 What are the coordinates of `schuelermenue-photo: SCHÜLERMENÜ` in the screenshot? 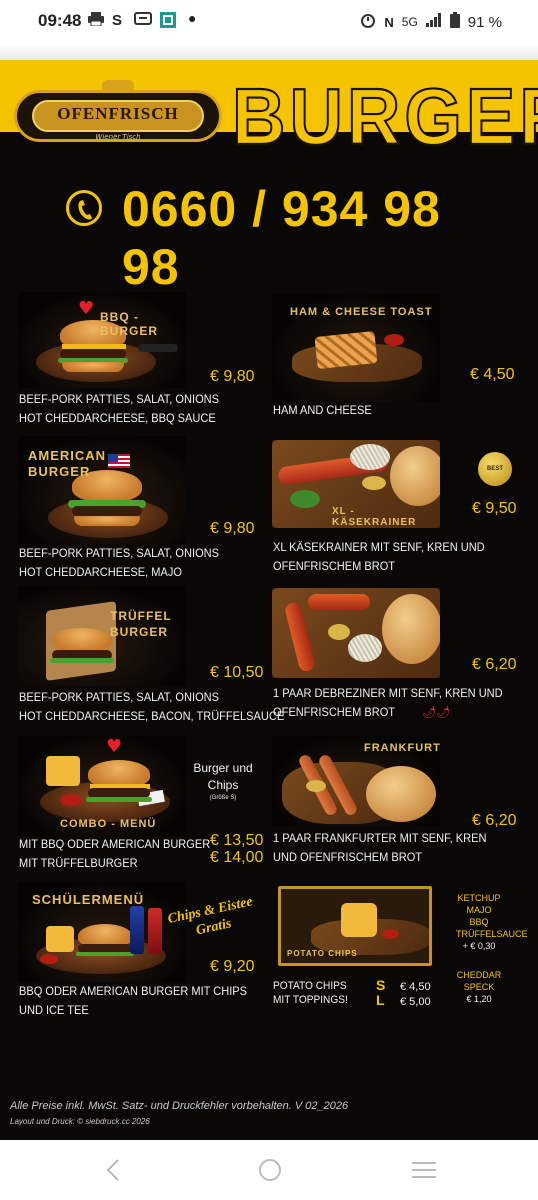 It's located at (102, 932).